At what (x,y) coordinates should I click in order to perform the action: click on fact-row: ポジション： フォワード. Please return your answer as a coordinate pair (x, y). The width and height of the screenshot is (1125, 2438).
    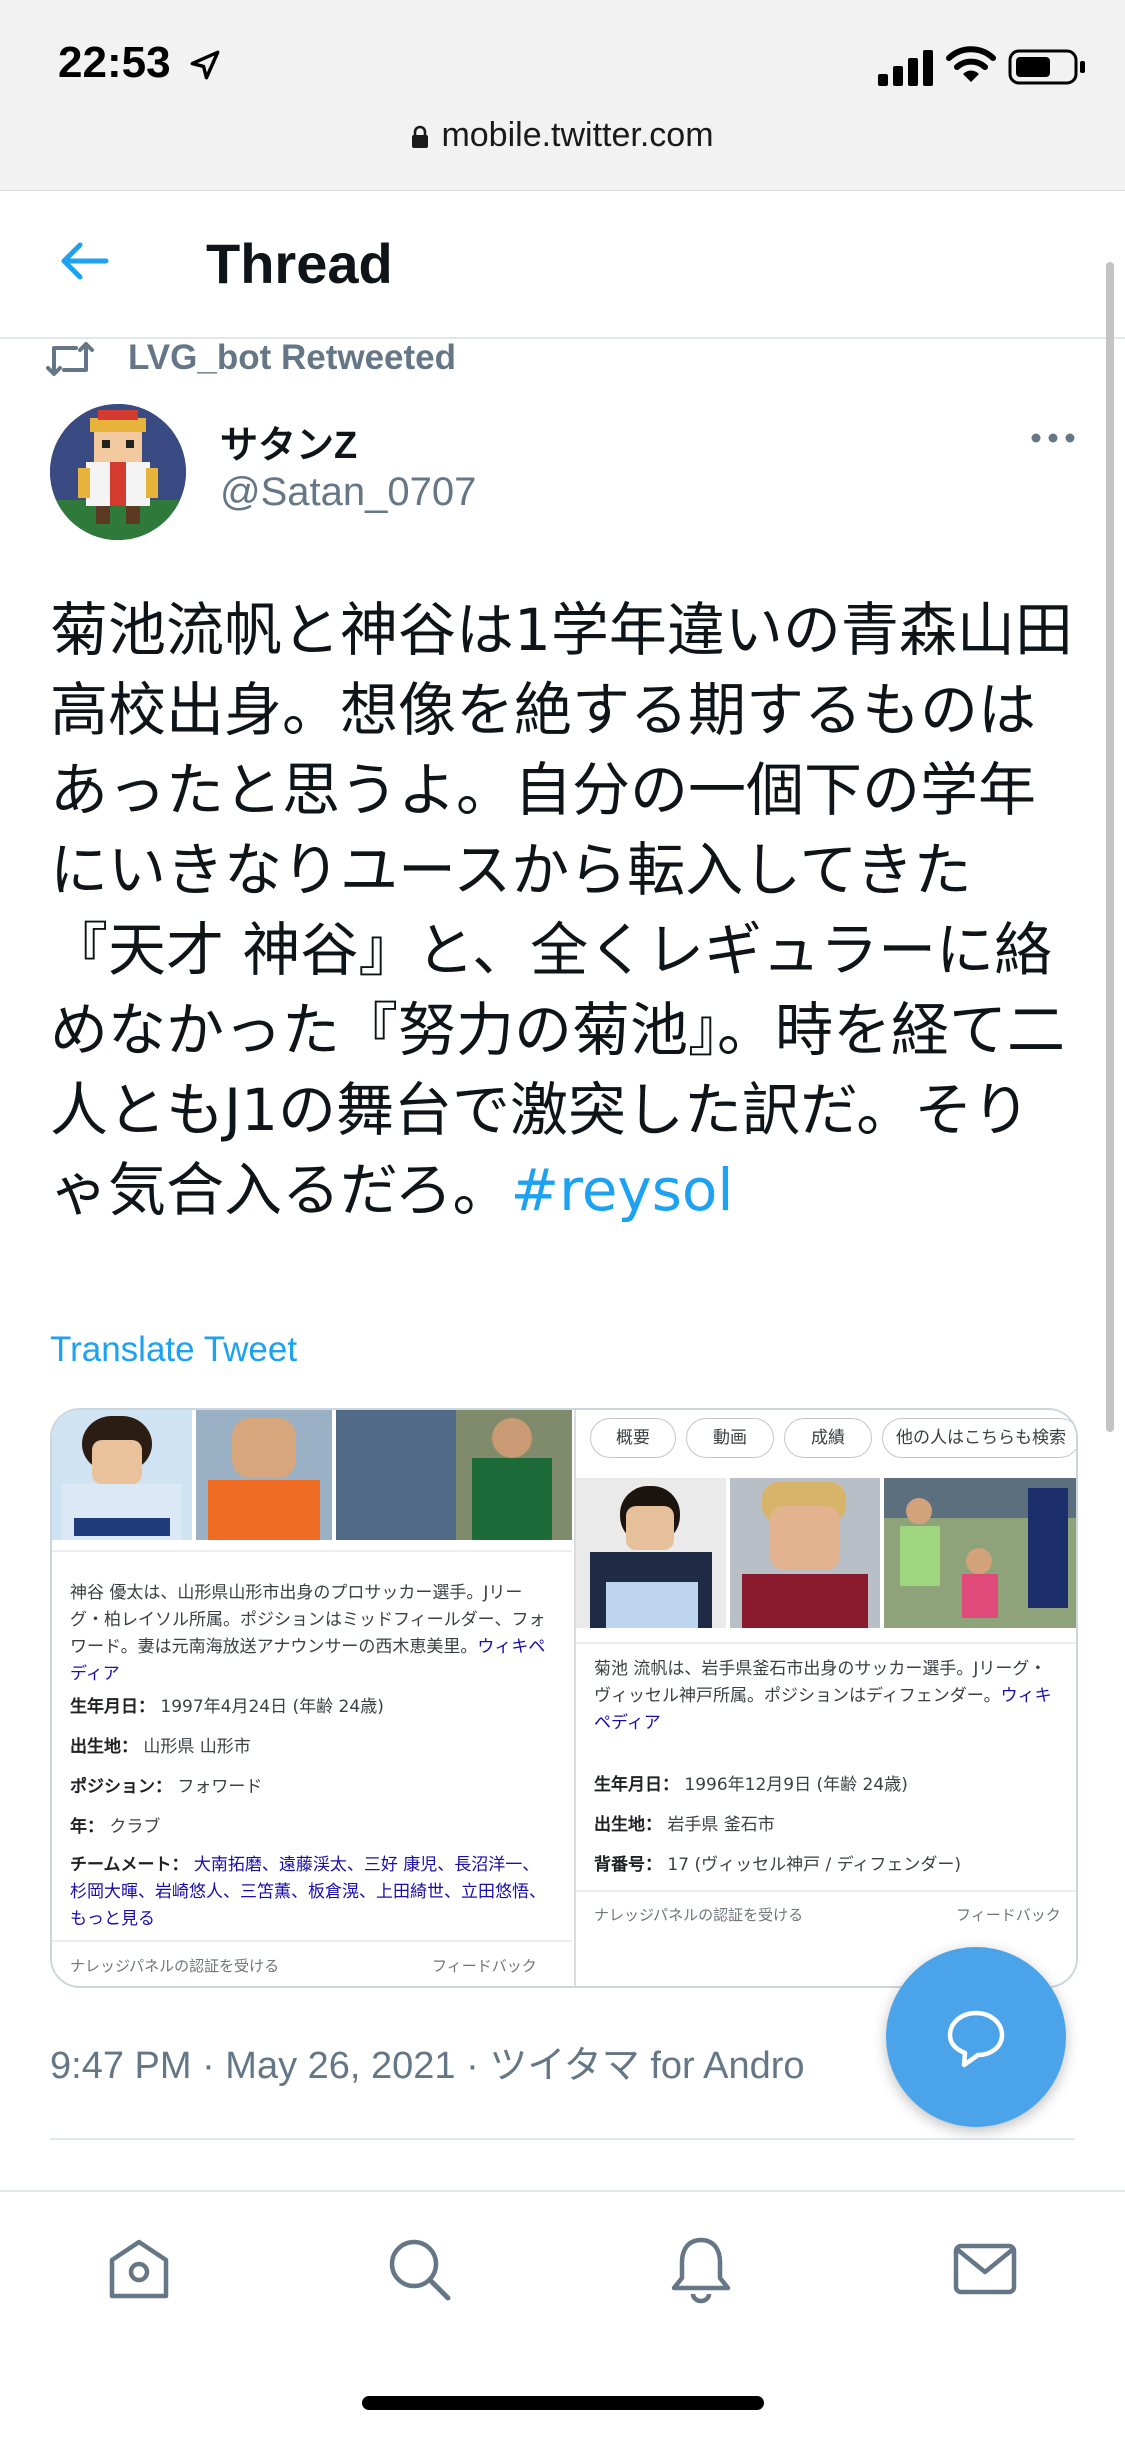
    Looking at the image, I should click on (166, 1787).